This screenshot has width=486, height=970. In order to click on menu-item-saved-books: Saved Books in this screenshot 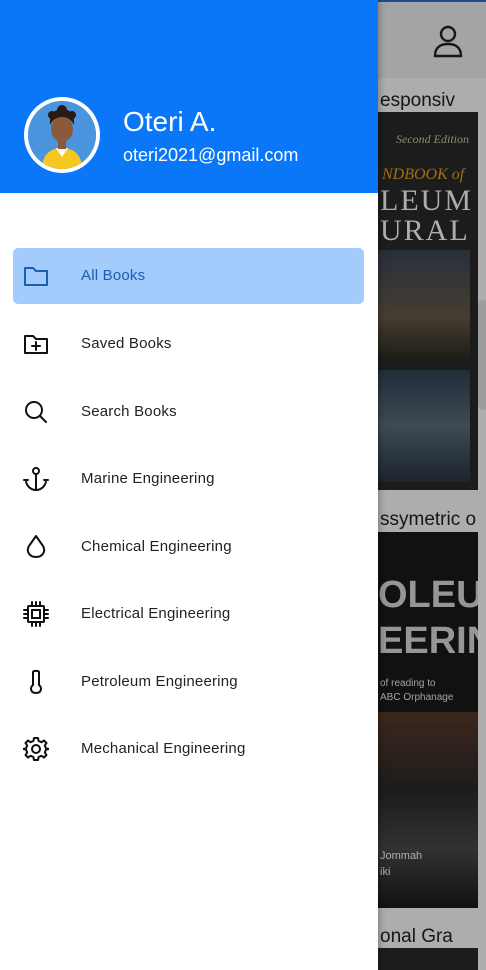, I will do `click(188, 344)`.